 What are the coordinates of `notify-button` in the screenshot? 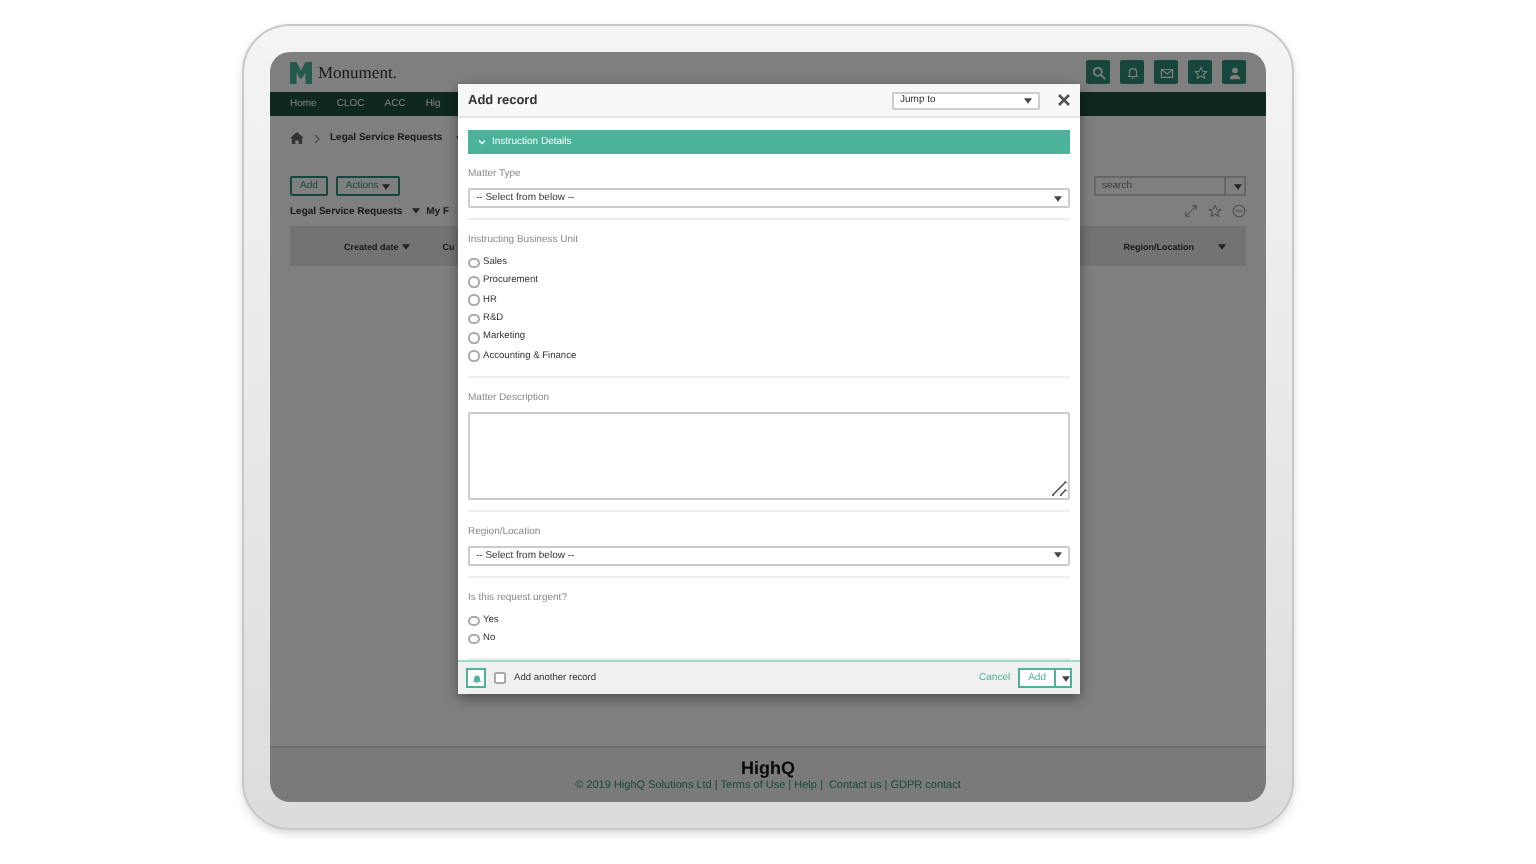 It's located at (476, 678).